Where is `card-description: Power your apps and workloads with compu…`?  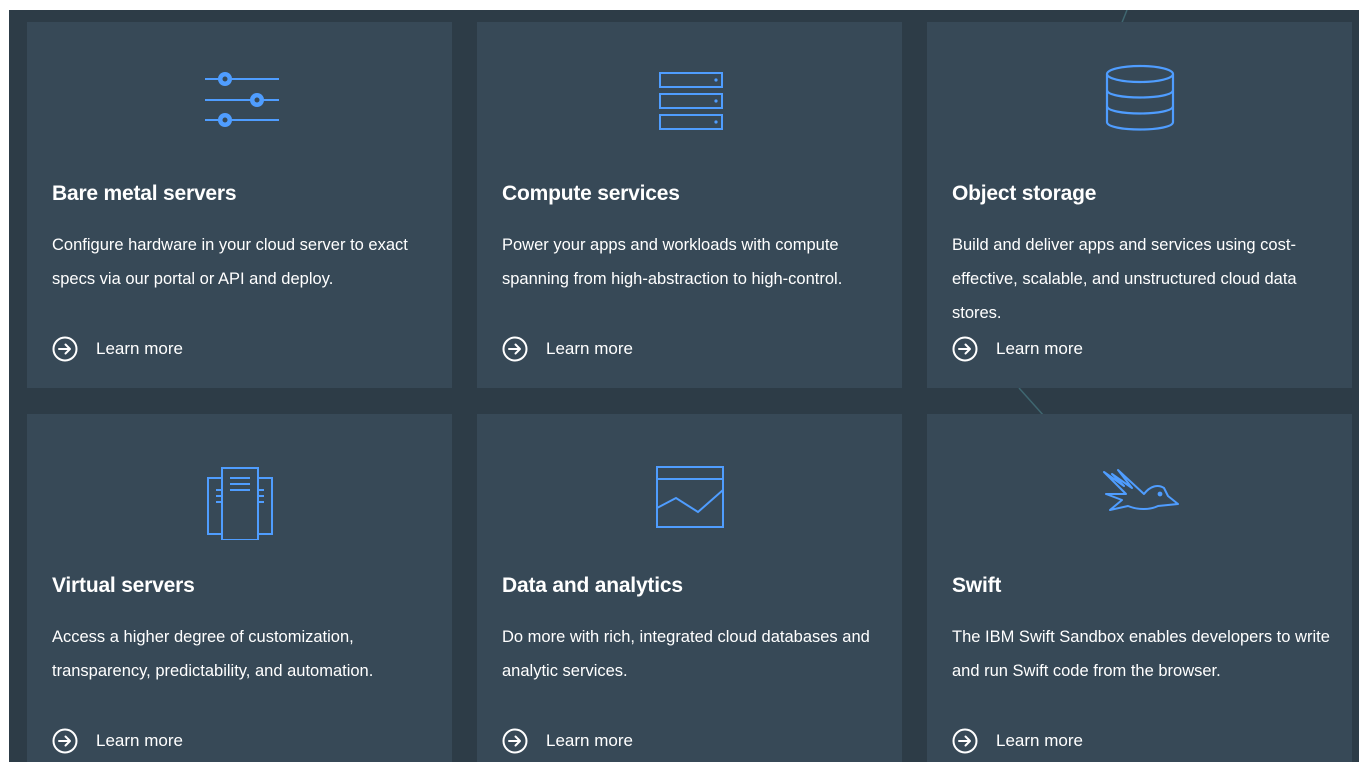
card-description: Power your apps and workloads with compu… is located at coordinates (672, 262).